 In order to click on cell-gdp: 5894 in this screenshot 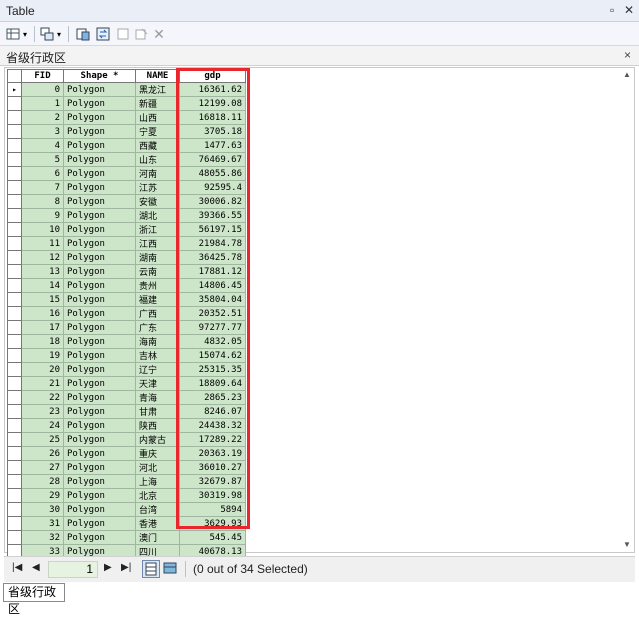, I will do `click(212, 509)`.